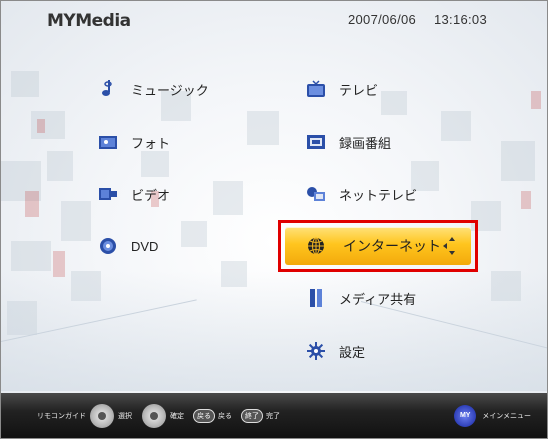 This screenshot has width=548, height=439. Describe the element at coordinates (316, 298) in the screenshot. I see `media-share-icon` at that location.